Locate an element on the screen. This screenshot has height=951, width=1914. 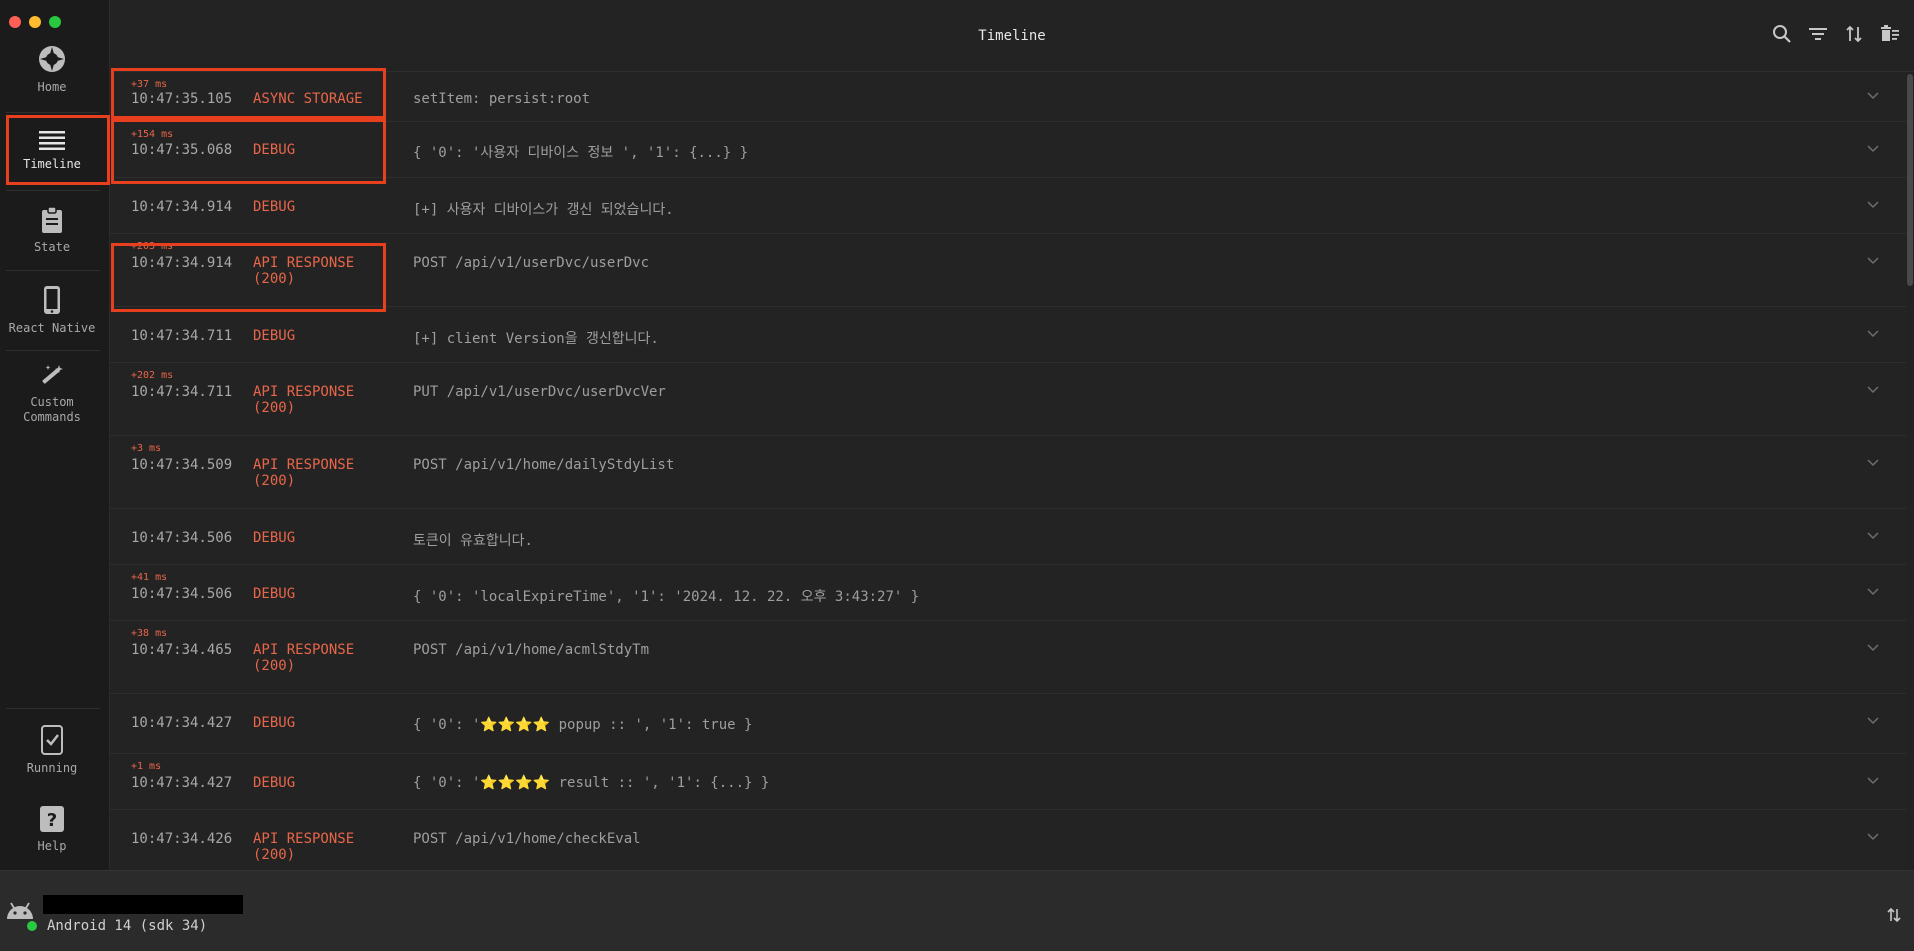
timeline-row: 10:47:34.506 DEBUG 토큰이 유효합니다. is located at coordinates (1008, 537).